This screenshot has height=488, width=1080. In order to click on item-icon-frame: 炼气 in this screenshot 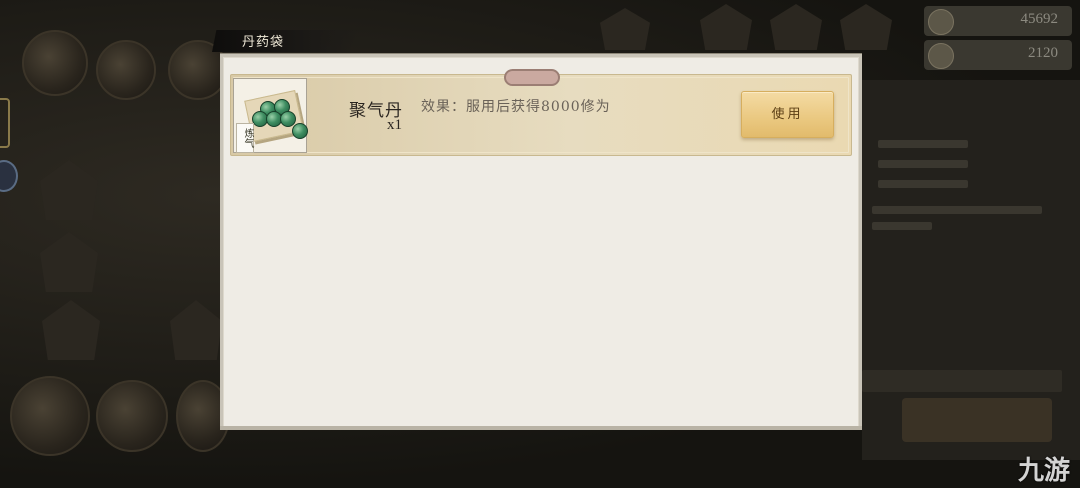, I will do `click(270, 115)`.